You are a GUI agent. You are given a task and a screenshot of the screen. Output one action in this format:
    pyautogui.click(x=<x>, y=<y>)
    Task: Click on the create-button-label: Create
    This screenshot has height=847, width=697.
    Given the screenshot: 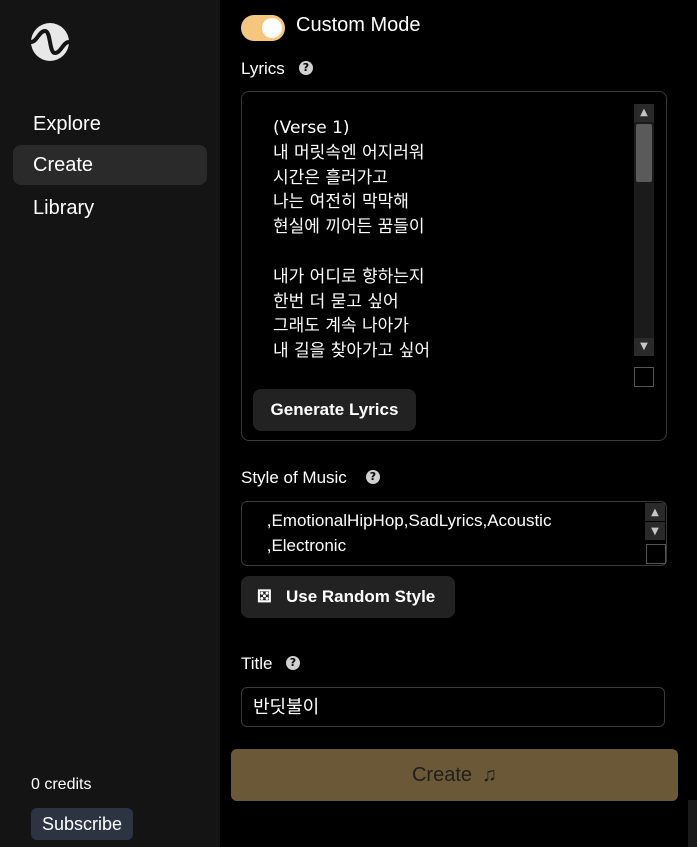 What is the action you would take?
    pyautogui.click(x=442, y=775)
    